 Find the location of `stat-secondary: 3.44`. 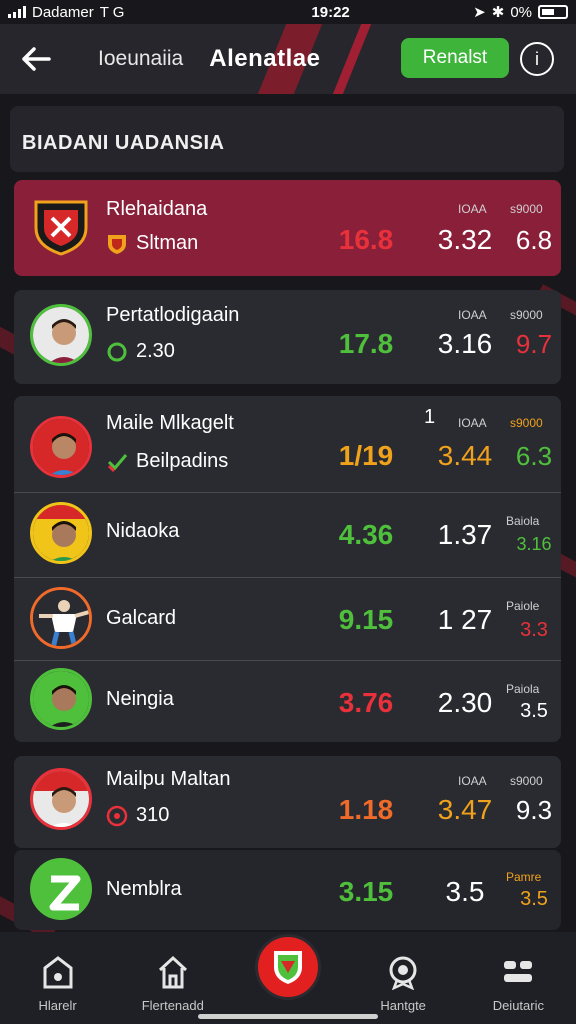

stat-secondary: 3.44 is located at coordinates (465, 455).